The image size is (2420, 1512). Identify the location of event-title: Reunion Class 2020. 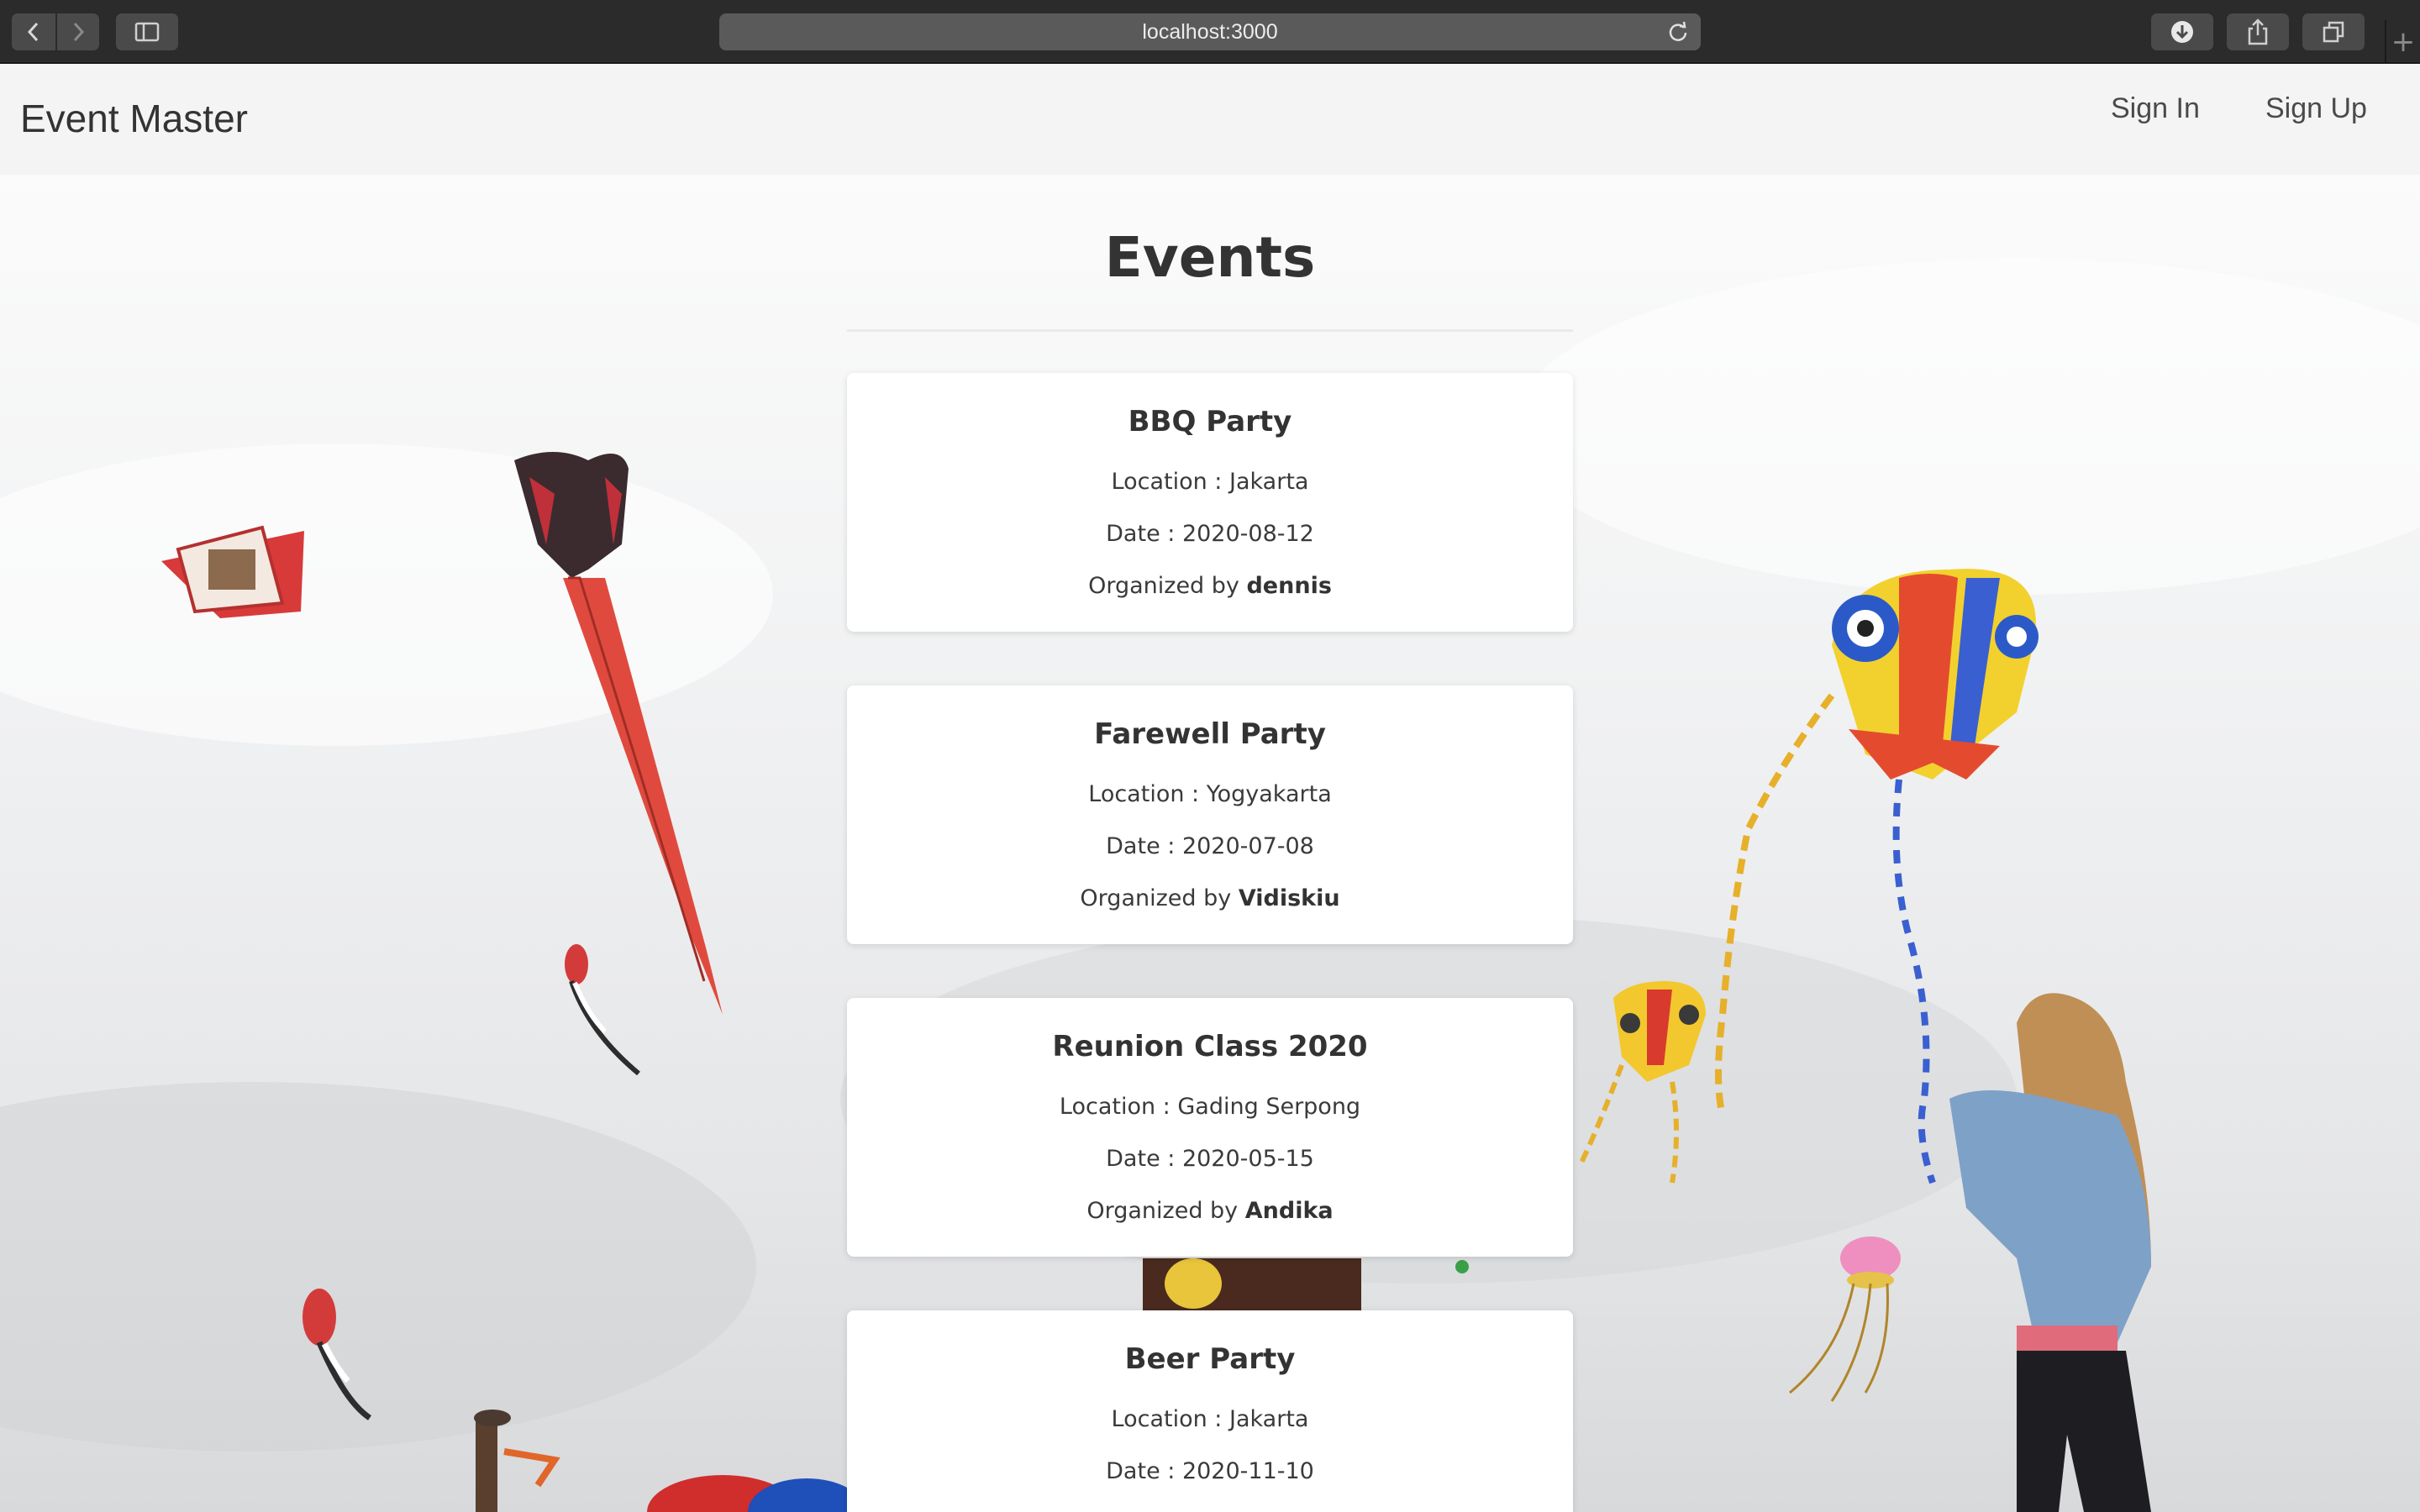
(1210, 1046).